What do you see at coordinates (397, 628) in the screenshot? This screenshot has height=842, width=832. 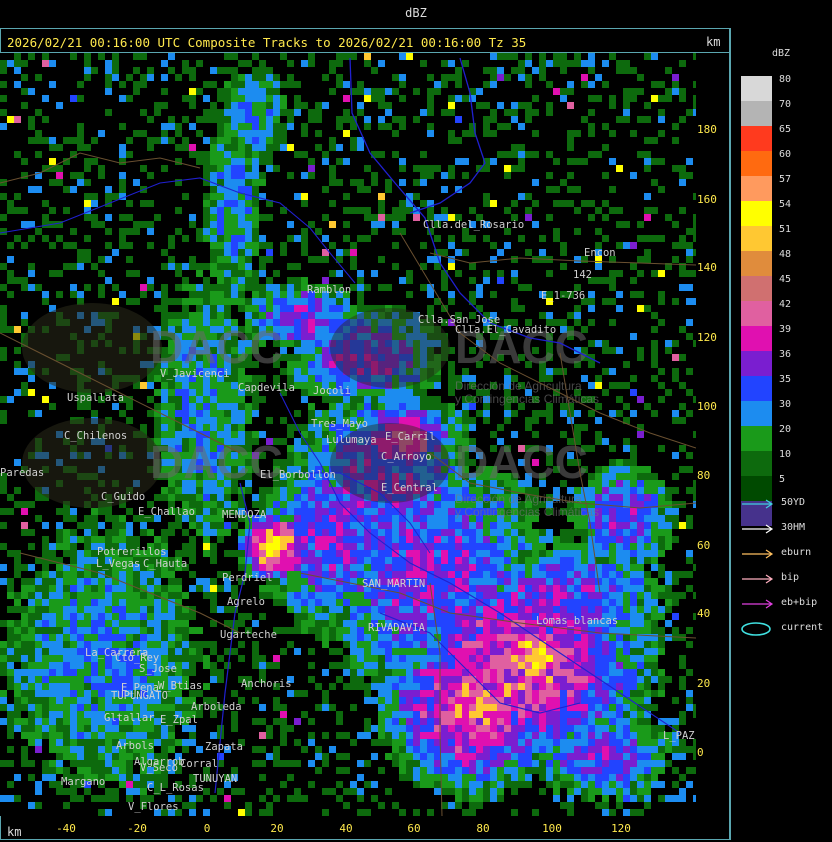 I see `place-label: RIVADAVIA` at bounding box center [397, 628].